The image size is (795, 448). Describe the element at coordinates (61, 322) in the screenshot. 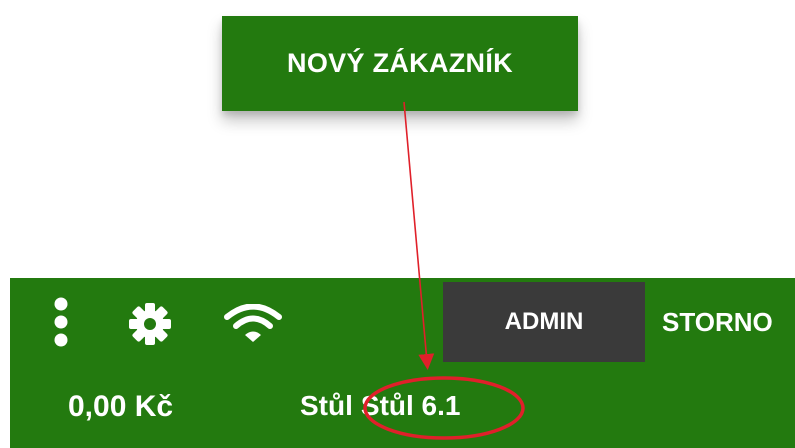

I see `more-vertical-icon` at that location.